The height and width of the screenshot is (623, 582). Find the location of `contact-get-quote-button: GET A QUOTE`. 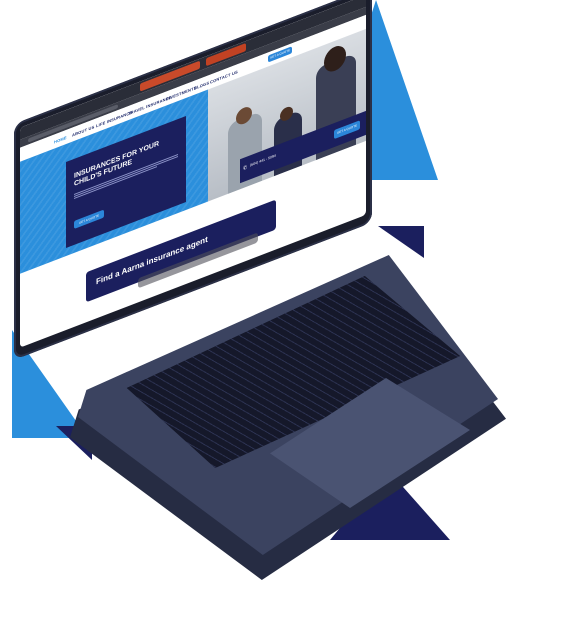

contact-get-quote-button: GET A QUOTE is located at coordinates (347, 130).